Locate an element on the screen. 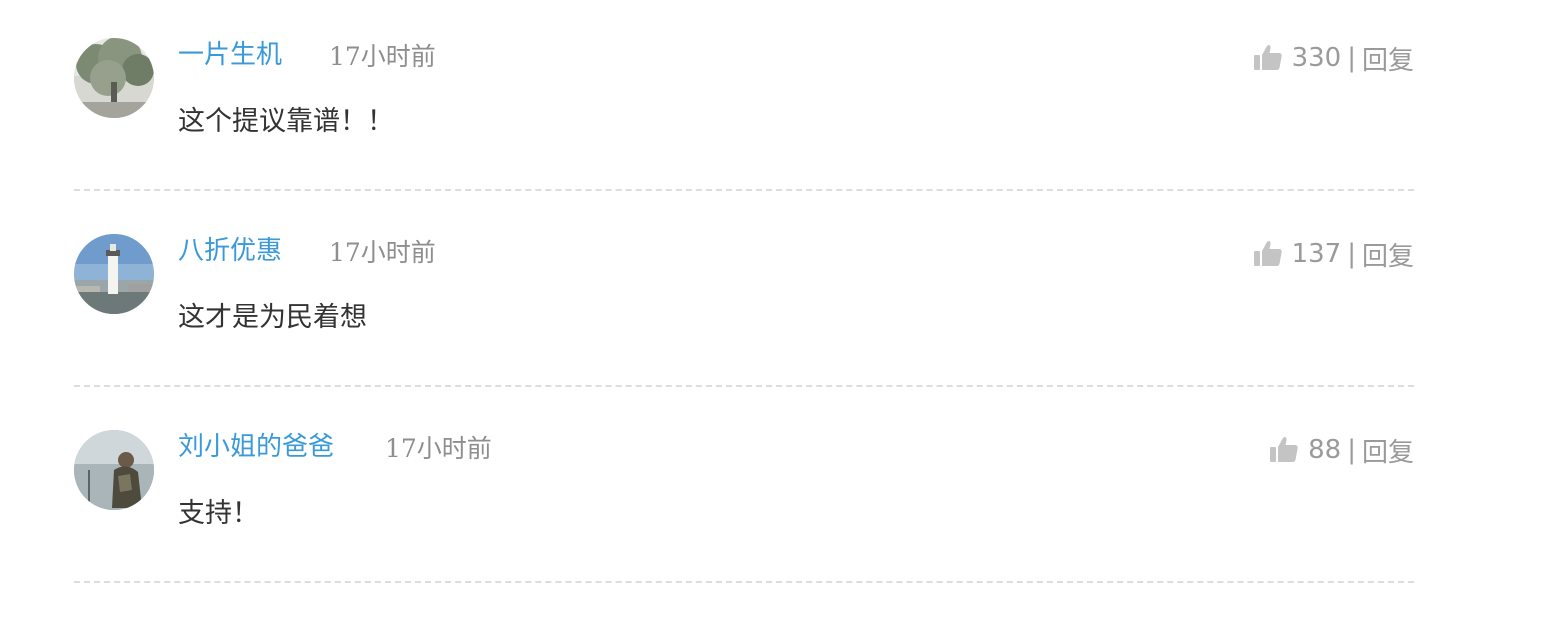  comment-actions: 88 | 回复 is located at coordinates (1341, 450).